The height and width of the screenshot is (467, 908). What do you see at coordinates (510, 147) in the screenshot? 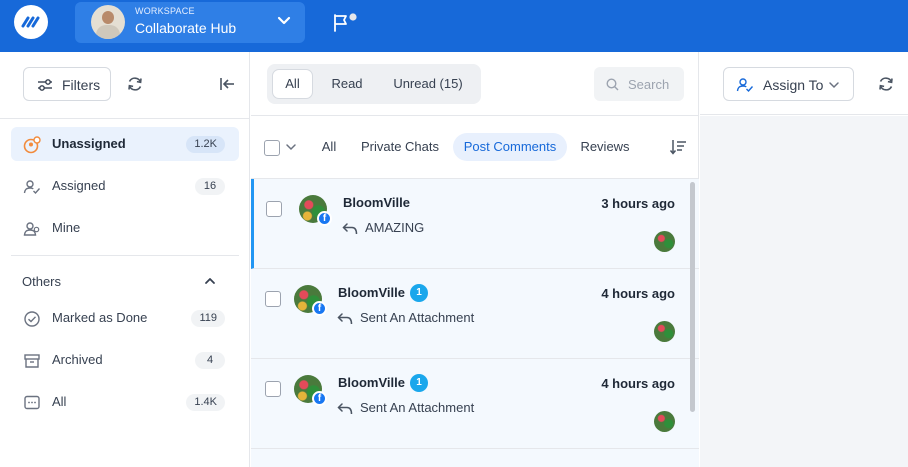
I see `tab-post-comments: Post Comments` at bounding box center [510, 147].